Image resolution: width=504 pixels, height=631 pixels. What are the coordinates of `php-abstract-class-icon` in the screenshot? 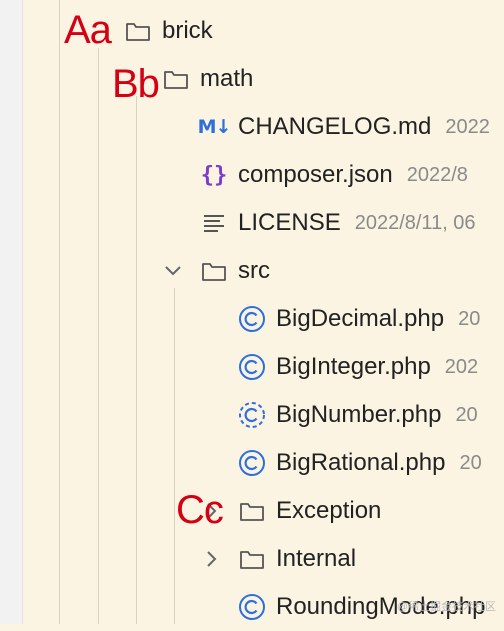 It's located at (252, 415).